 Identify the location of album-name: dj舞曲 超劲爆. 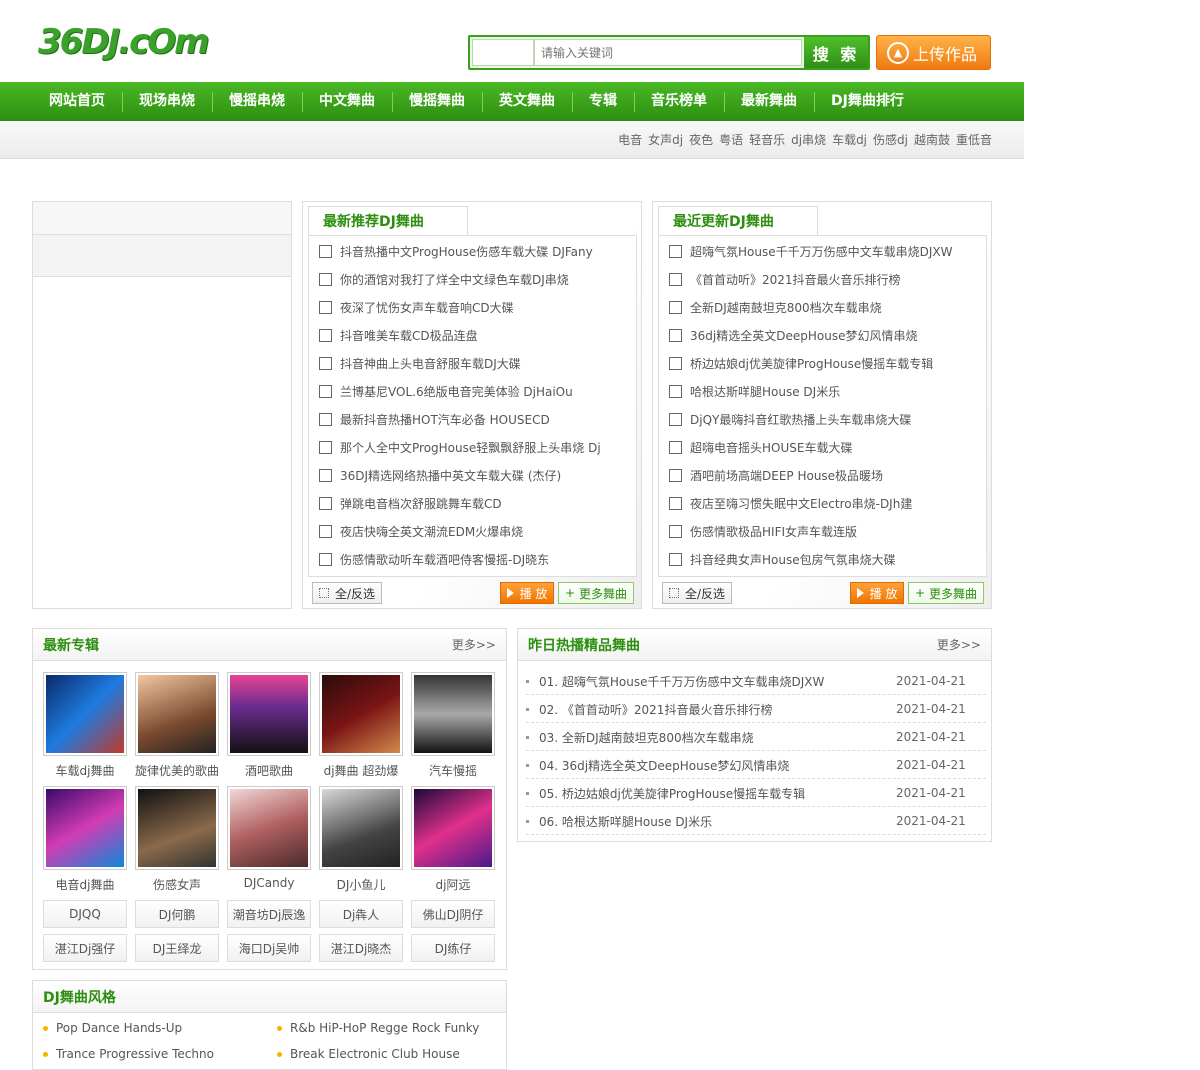
(361, 770).